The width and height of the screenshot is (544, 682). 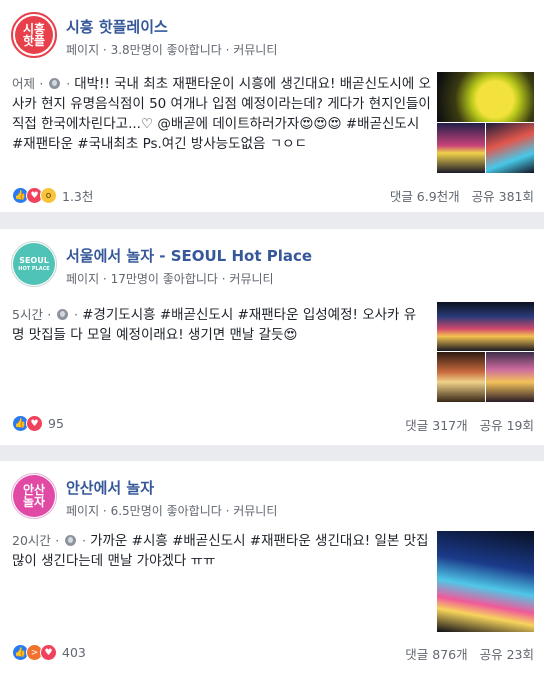 I want to click on avatar-text: 놀자, so click(x=34, y=502).